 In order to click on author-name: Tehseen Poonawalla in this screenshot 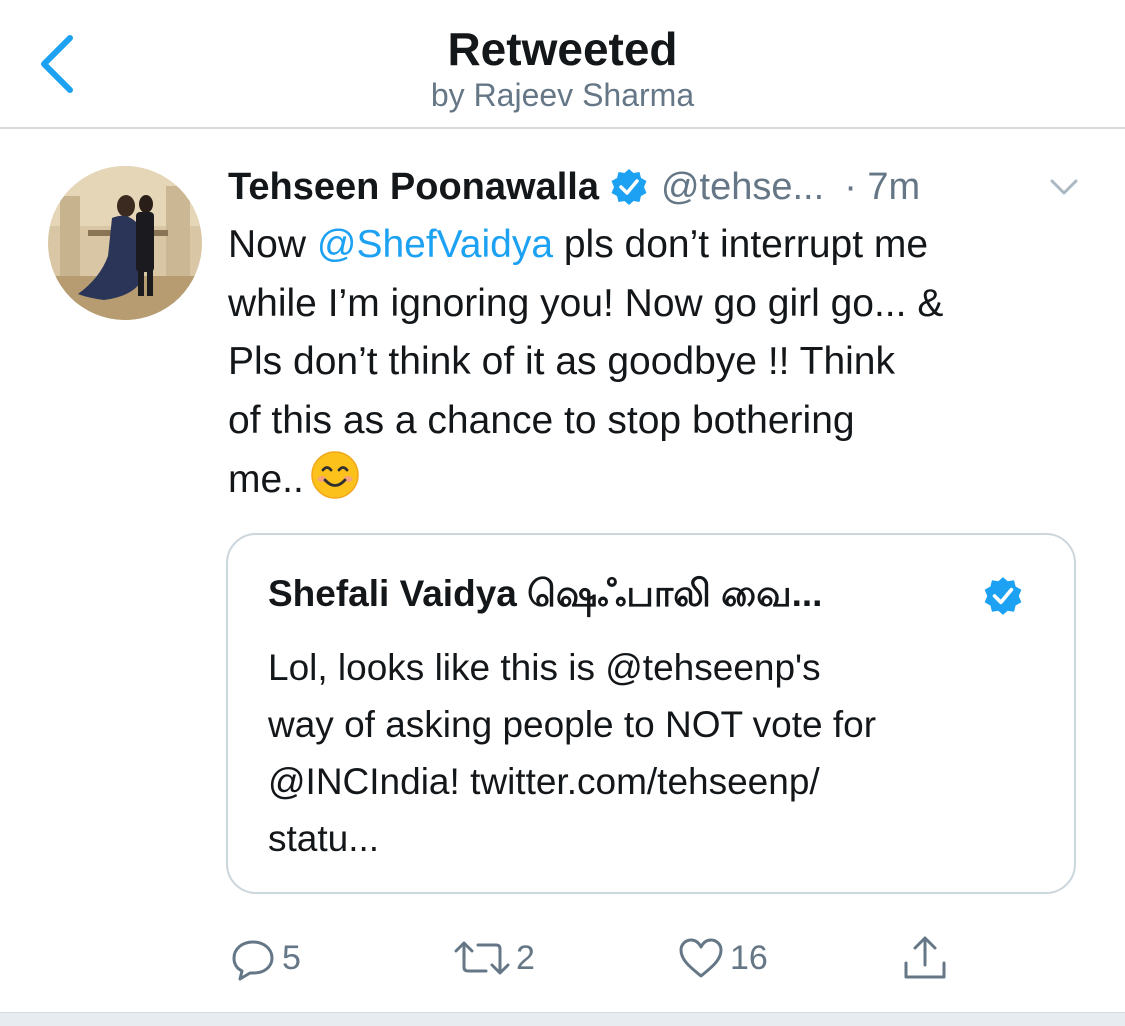, I will do `click(413, 187)`.